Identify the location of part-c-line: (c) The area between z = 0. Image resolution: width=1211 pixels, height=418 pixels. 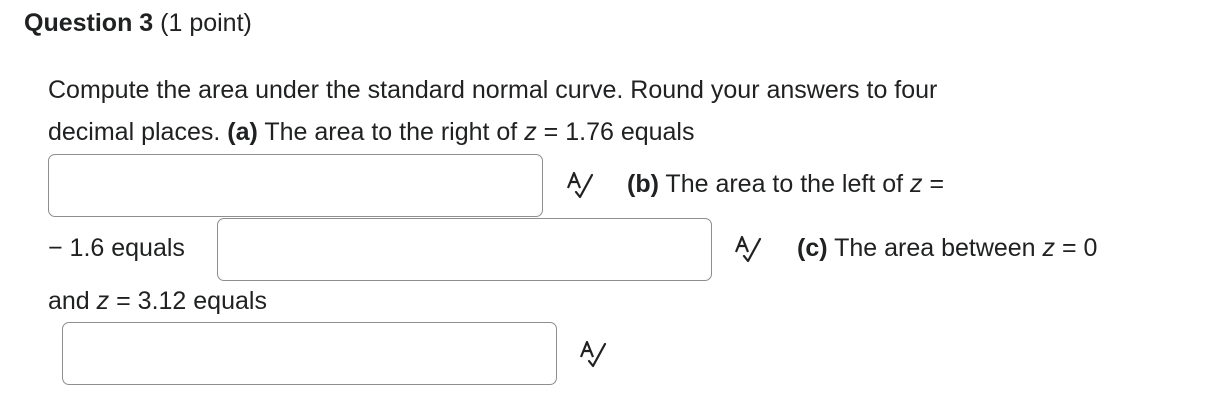
(947, 248).